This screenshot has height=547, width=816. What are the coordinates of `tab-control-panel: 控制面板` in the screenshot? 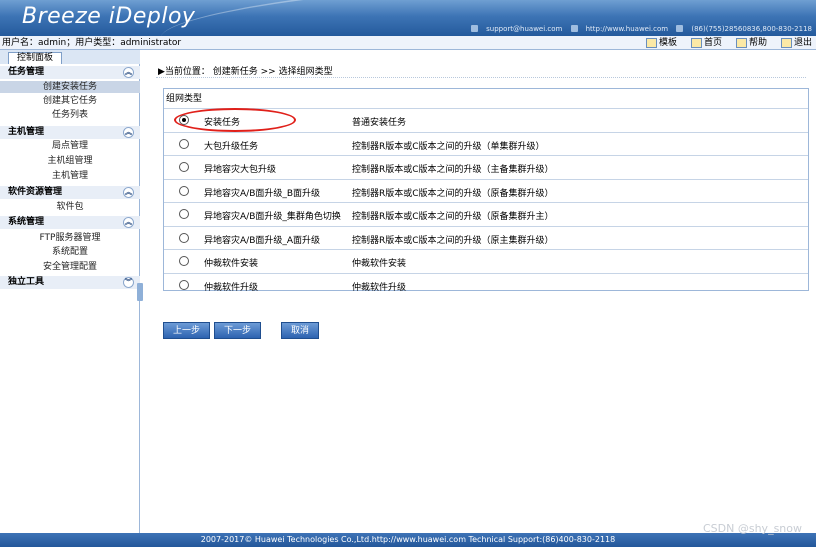 It's located at (35, 58).